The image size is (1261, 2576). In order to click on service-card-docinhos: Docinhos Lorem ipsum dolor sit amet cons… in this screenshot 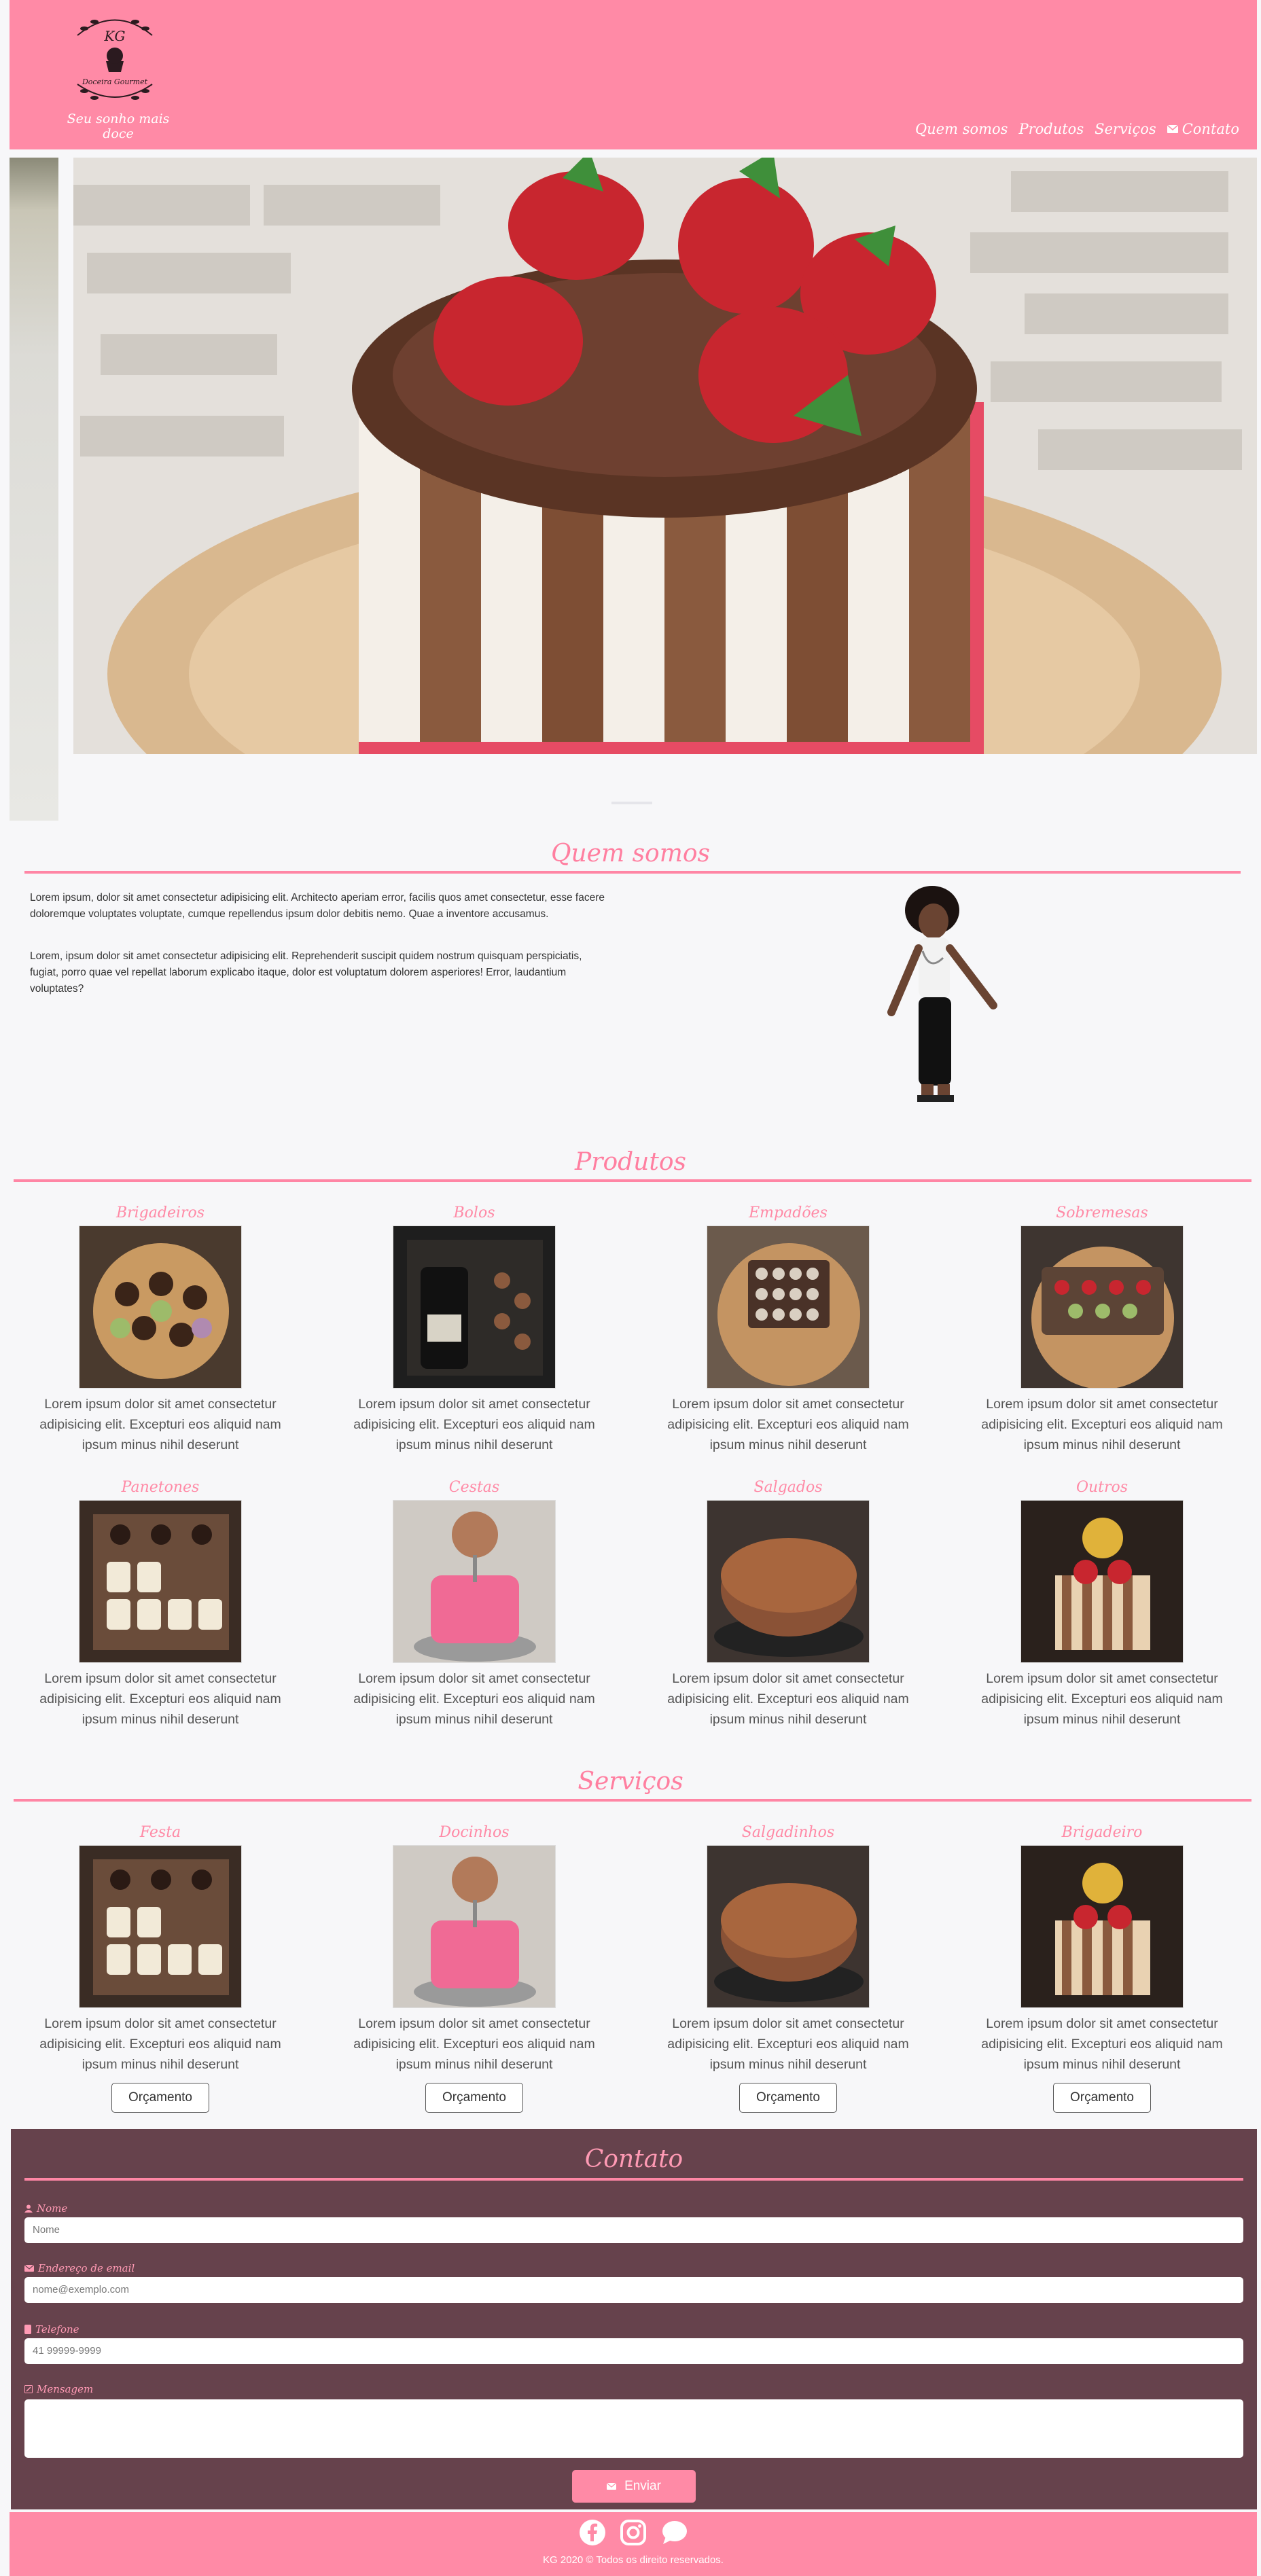, I will do `click(475, 1967)`.